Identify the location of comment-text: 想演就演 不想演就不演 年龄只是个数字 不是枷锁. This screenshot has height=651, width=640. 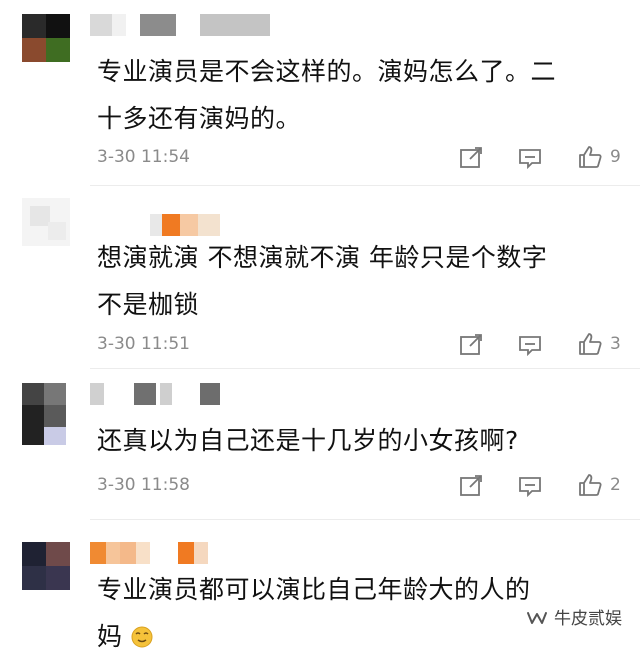
(322, 281).